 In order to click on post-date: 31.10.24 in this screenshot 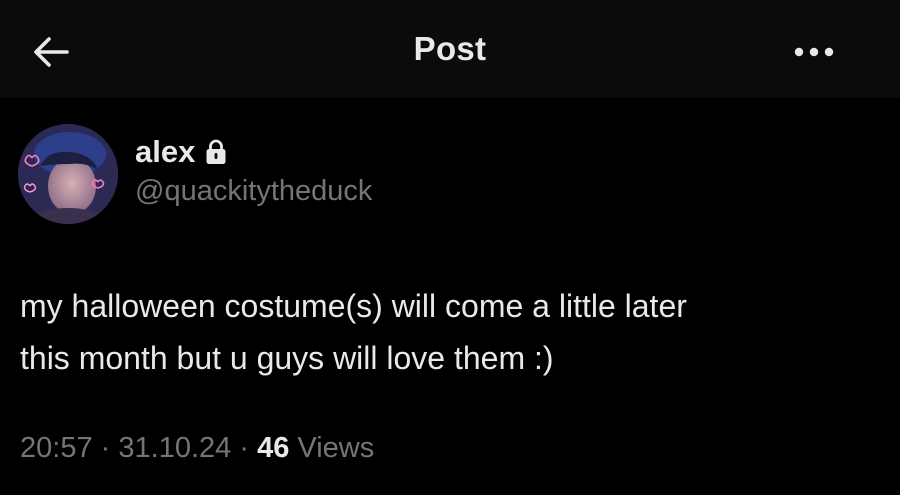, I will do `click(174, 448)`.